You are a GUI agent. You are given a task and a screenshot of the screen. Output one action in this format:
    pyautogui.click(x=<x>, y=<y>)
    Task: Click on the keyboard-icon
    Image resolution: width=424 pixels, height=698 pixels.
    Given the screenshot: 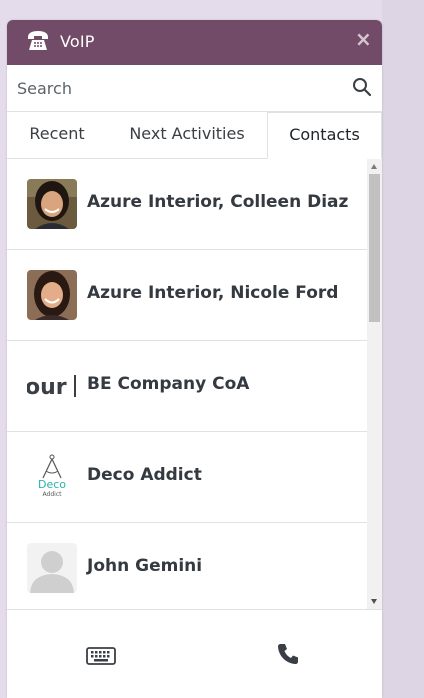 What is the action you would take?
    pyautogui.click(x=101, y=656)
    